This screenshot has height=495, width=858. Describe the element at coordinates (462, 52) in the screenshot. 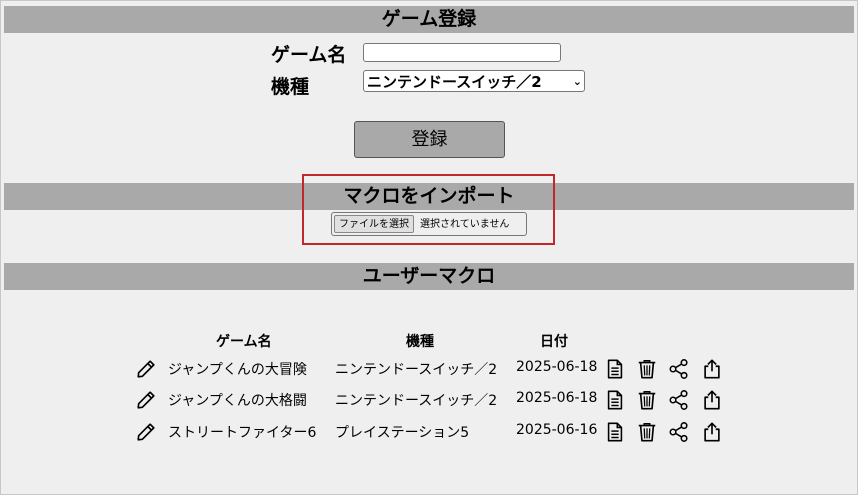

I see `game-name-input` at that location.